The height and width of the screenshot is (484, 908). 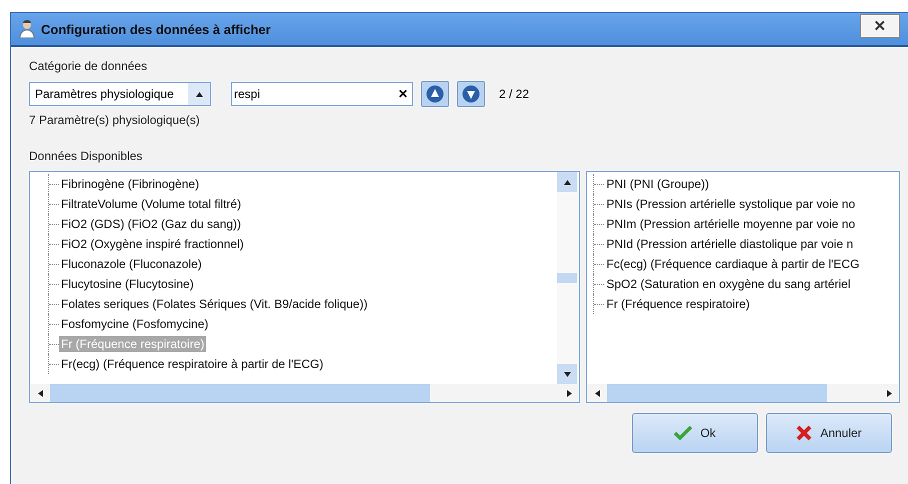 I want to click on tree-item: Fr (Fréquence respiratoire), so click(x=678, y=304).